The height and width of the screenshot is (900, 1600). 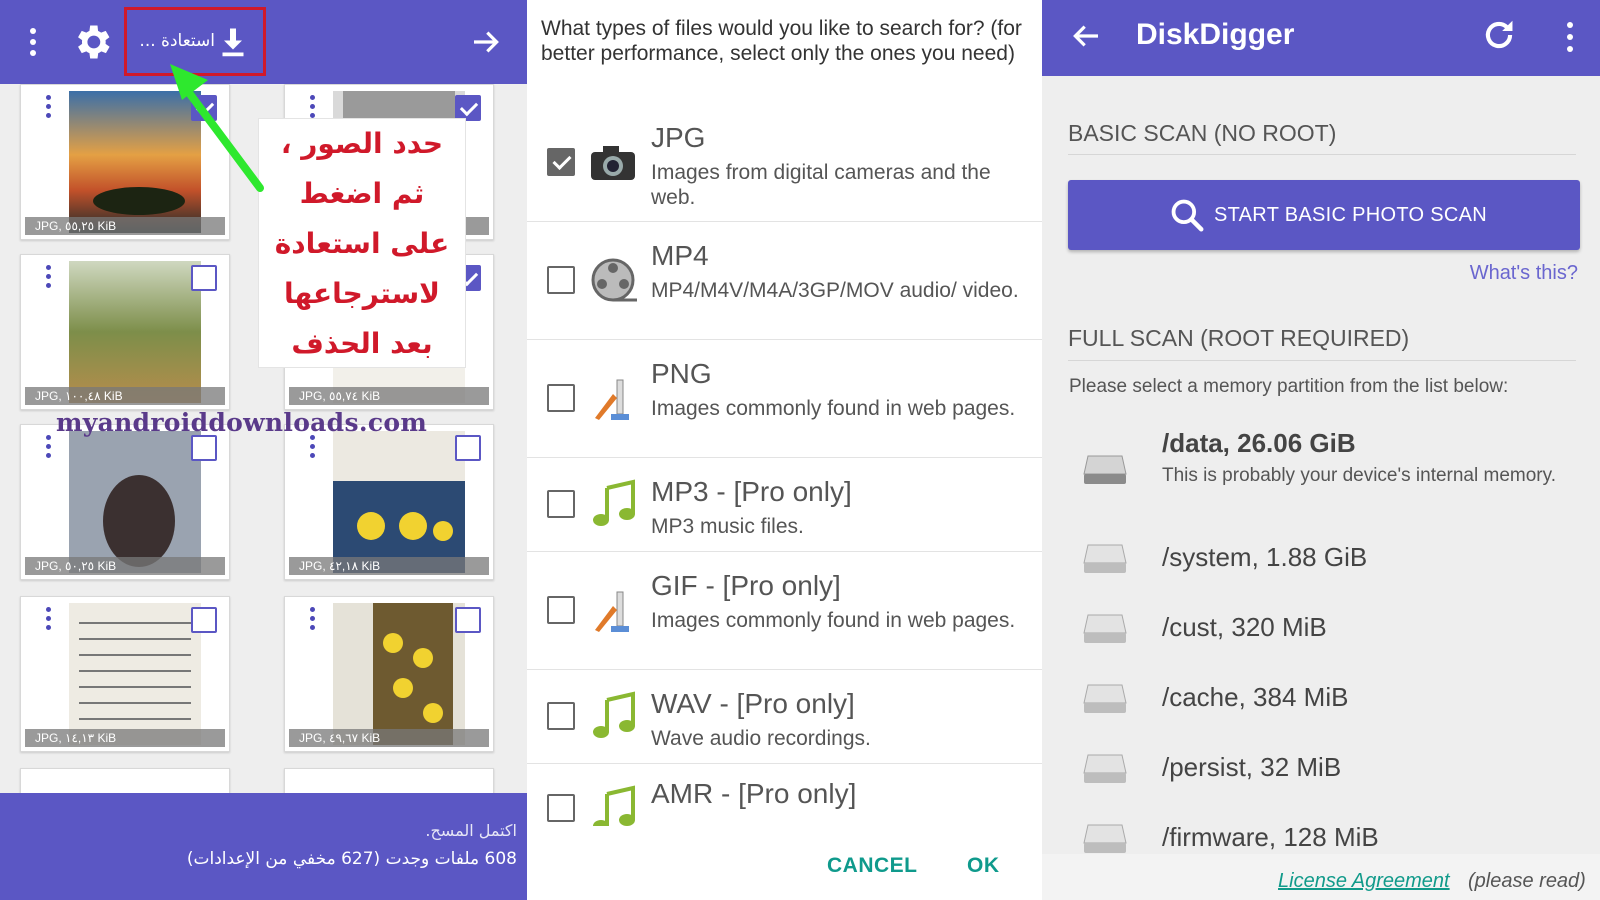 I want to click on partition-item: /persist, 32 MiB, so click(x=1332, y=768).